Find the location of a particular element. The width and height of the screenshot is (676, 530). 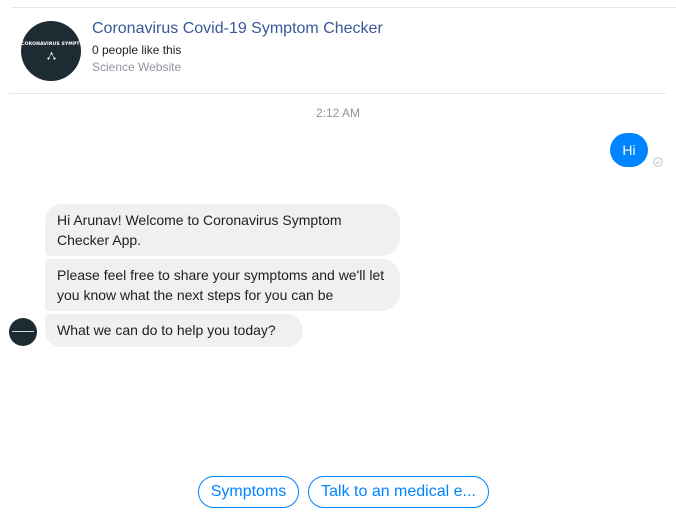

page-likes-count: 0 people like this is located at coordinates (137, 50).